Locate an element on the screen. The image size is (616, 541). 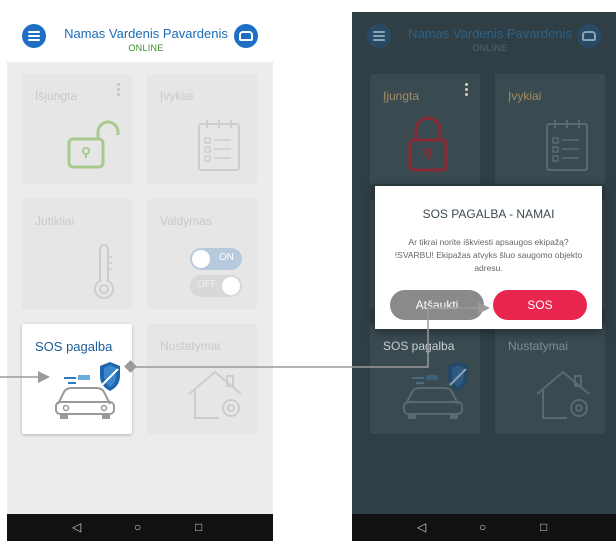
thermometer-icon is located at coordinates (104, 272).